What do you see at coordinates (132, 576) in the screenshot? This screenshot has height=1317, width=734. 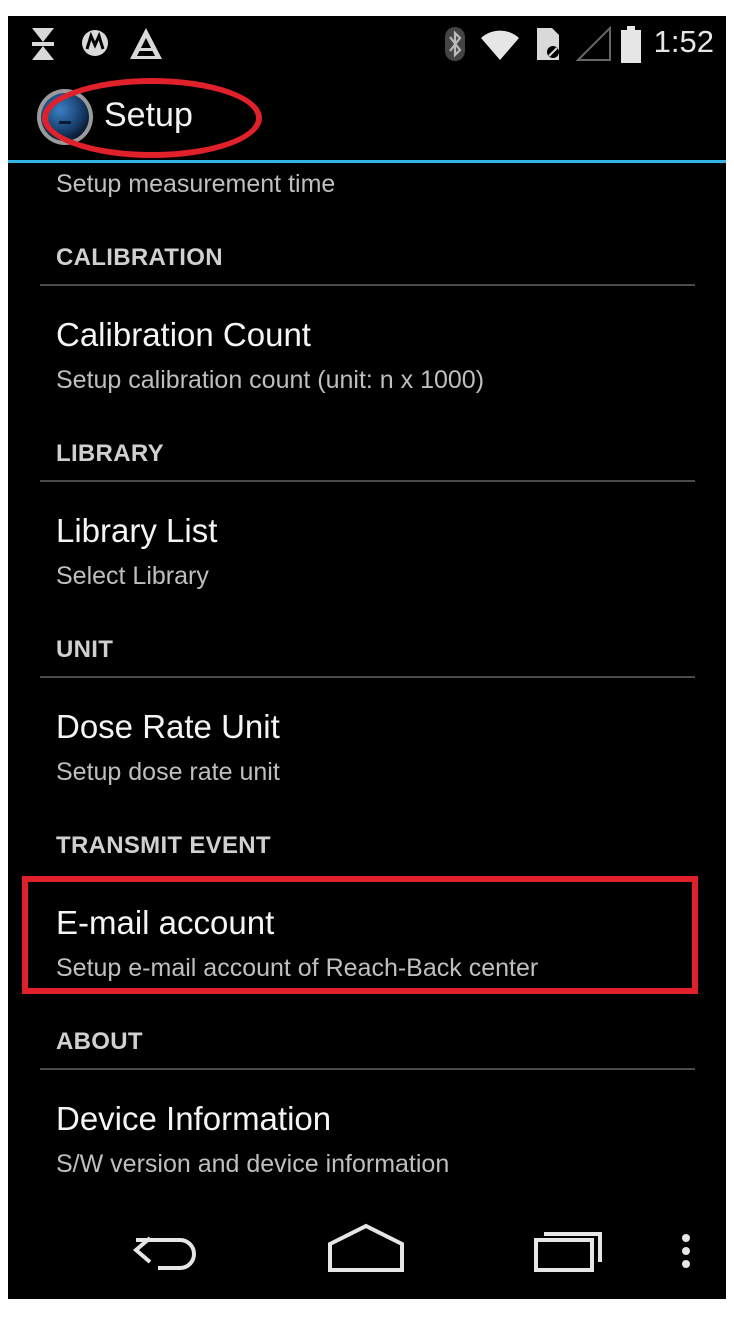 I see `pref-item-summary: Select Library` at bounding box center [132, 576].